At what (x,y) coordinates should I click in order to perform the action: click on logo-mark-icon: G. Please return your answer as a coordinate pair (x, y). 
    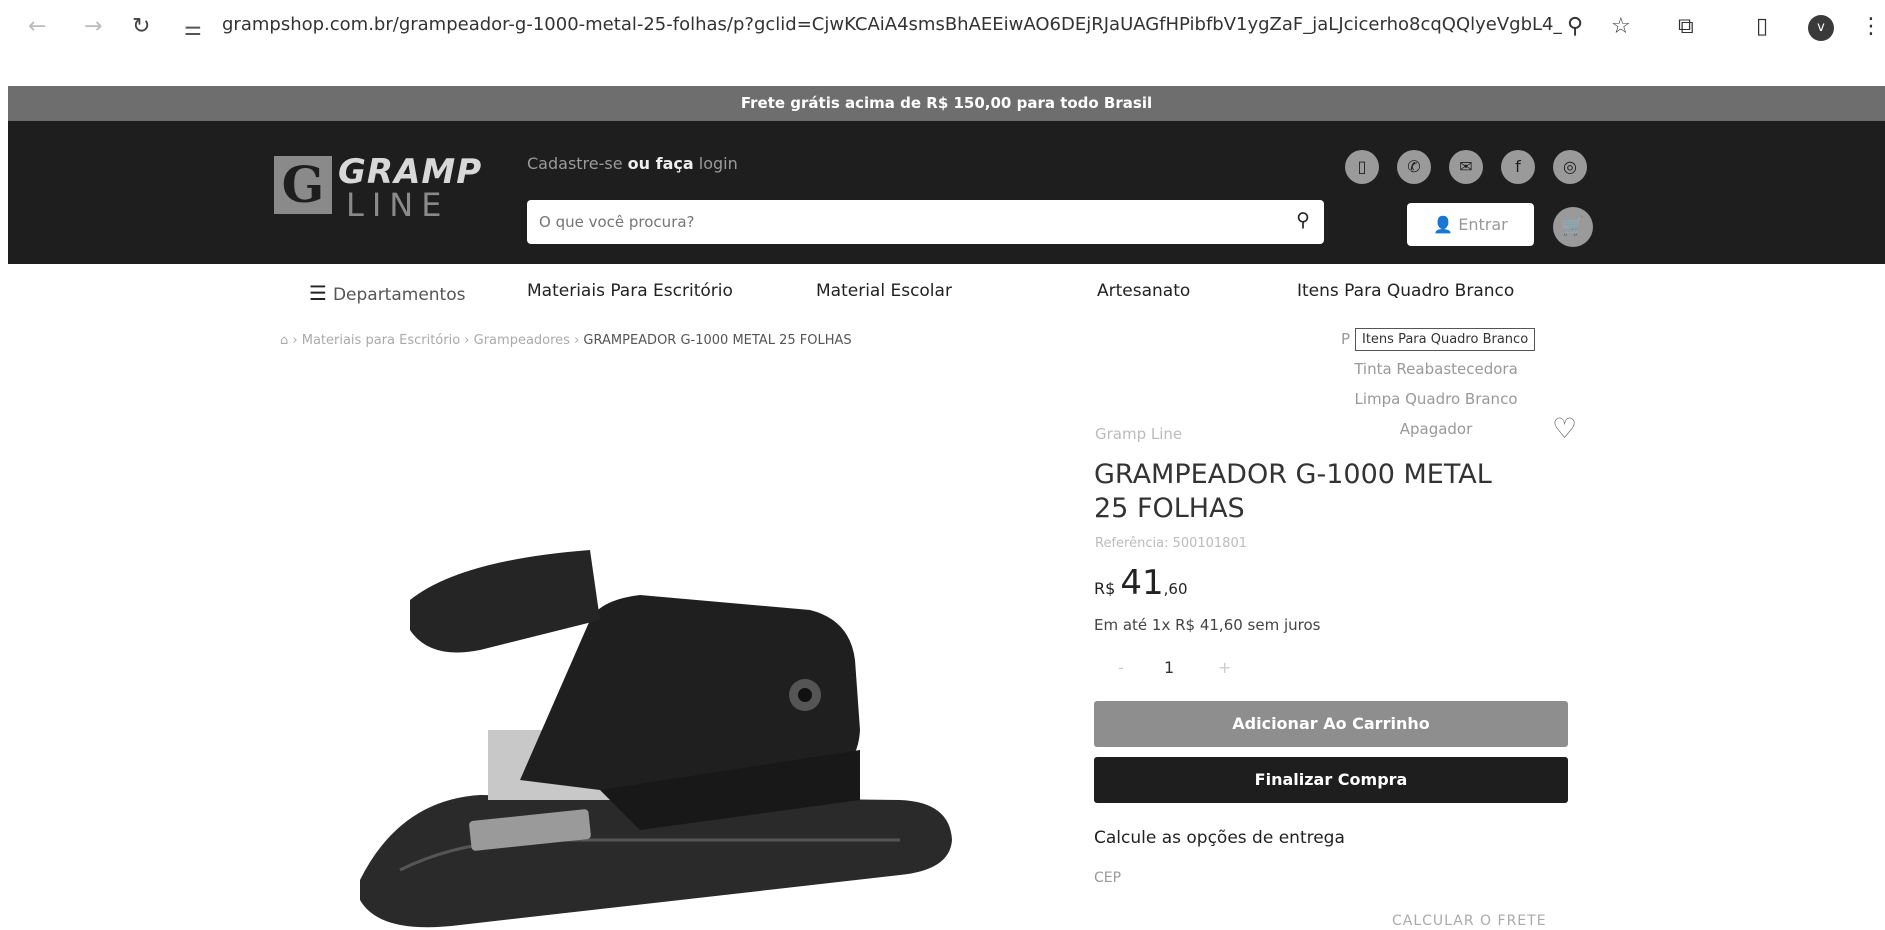
    Looking at the image, I should click on (303, 185).